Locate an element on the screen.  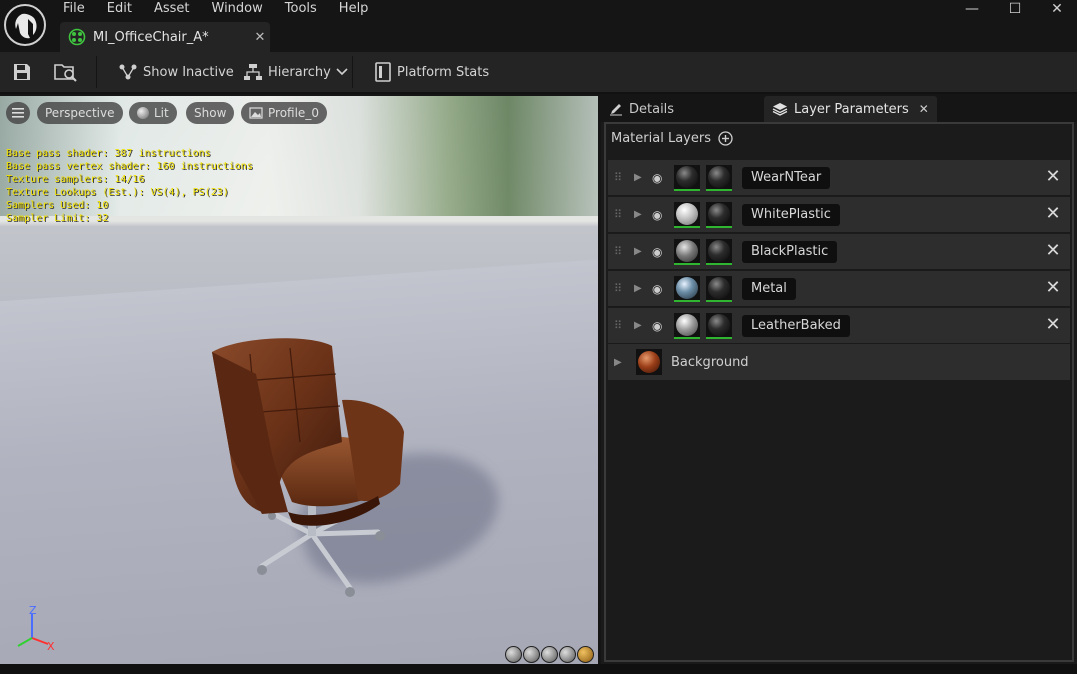
layer-name-field: BlackPlastic is located at coordinates (790, 251).